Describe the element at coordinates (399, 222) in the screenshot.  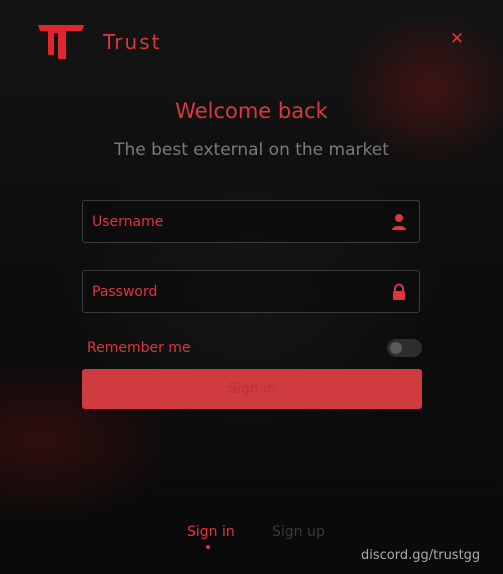
I see `user-icon` at that location.